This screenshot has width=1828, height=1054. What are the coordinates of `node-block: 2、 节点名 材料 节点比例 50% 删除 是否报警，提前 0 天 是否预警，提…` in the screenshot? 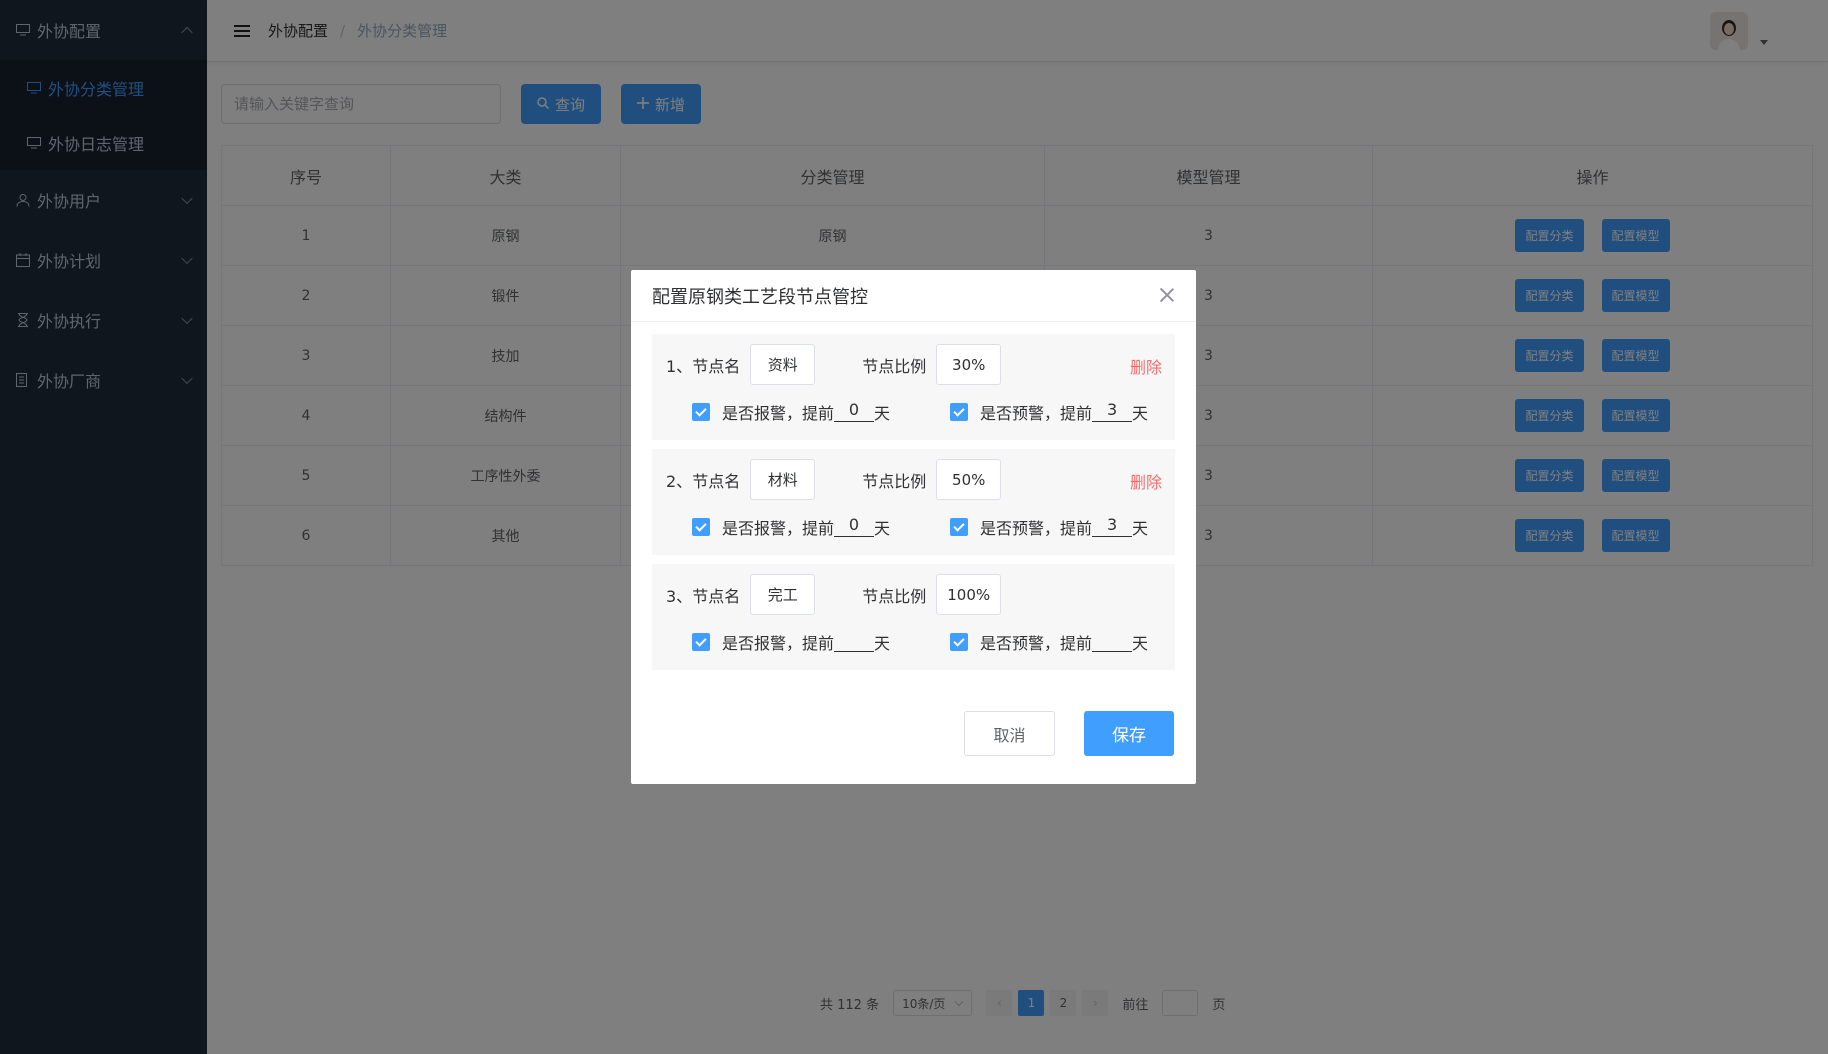 It's located at (913, 502).